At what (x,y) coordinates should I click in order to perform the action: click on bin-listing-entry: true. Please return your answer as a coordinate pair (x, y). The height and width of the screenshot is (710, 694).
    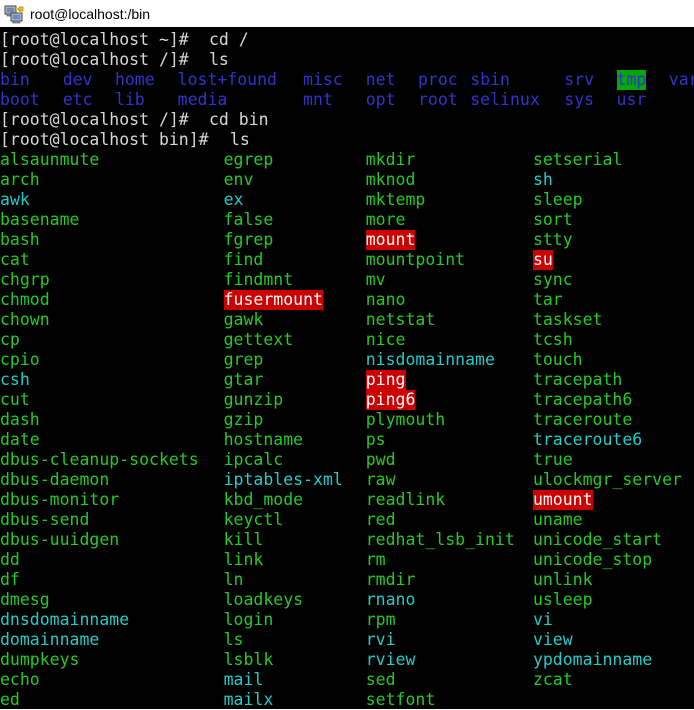
    Looking at the image, I should click on (553, 460).